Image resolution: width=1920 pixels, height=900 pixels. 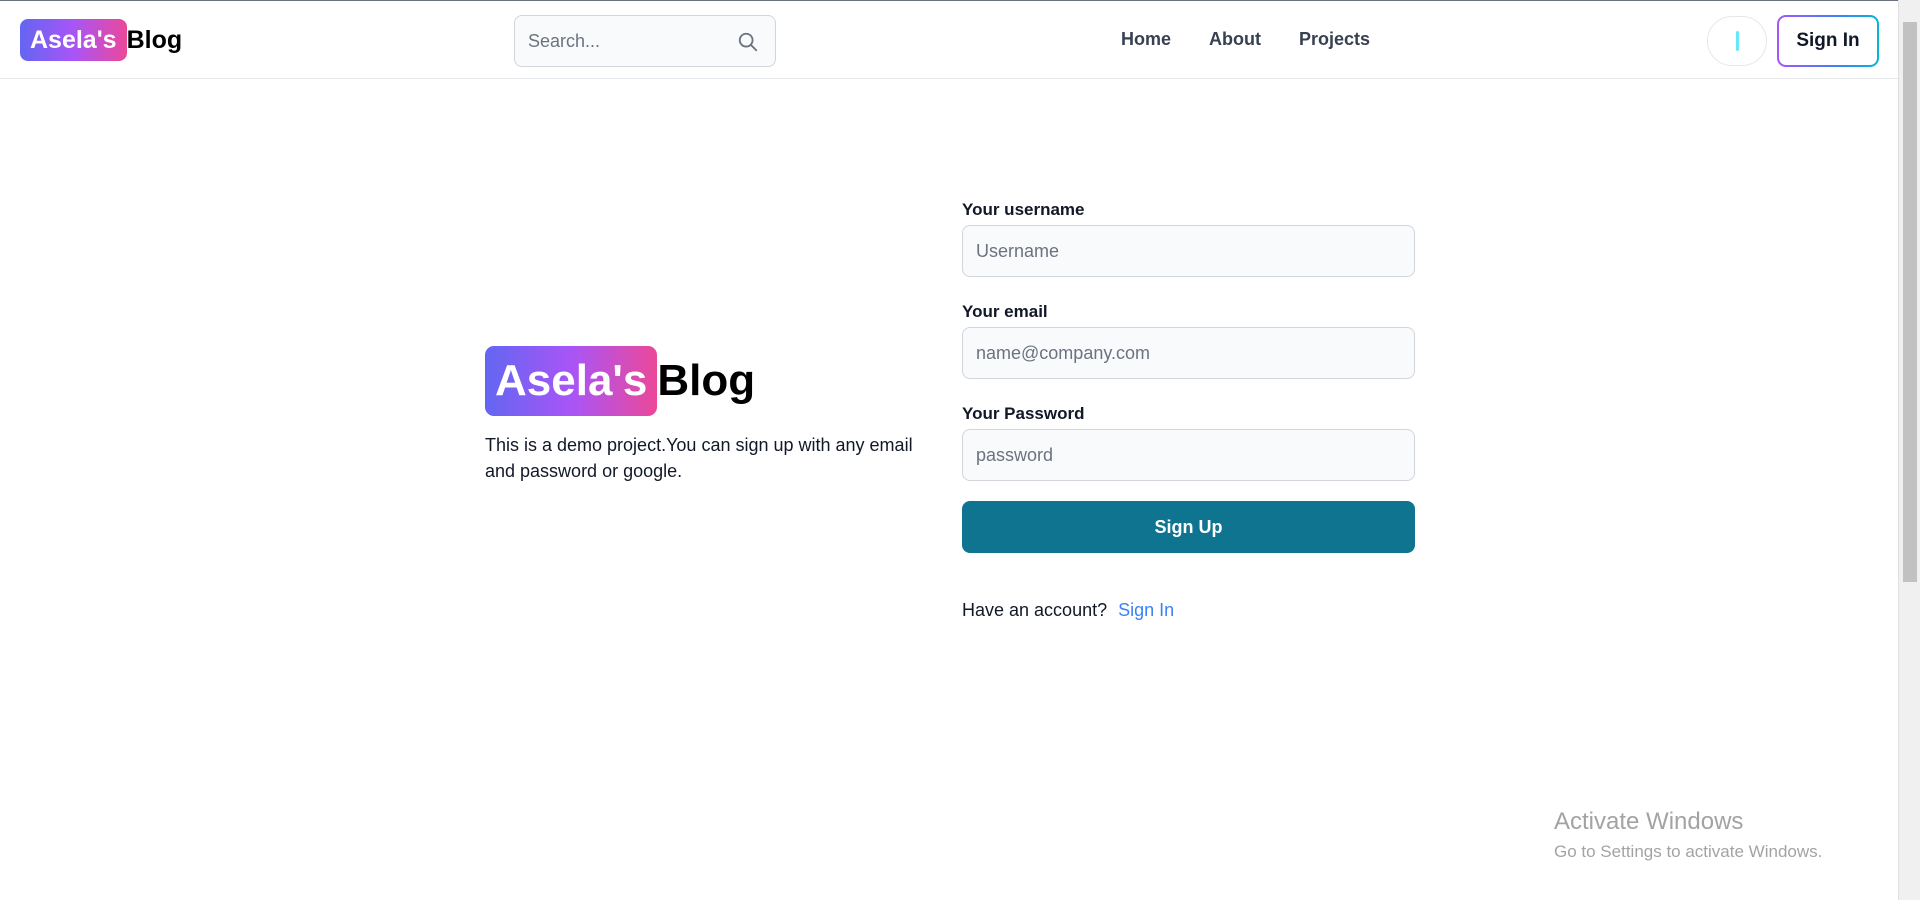 What do you see at coordinates (1334, 39) in the screenshot?
I see `nav-projects-link: Projects` at bounding box center [1334, 39].